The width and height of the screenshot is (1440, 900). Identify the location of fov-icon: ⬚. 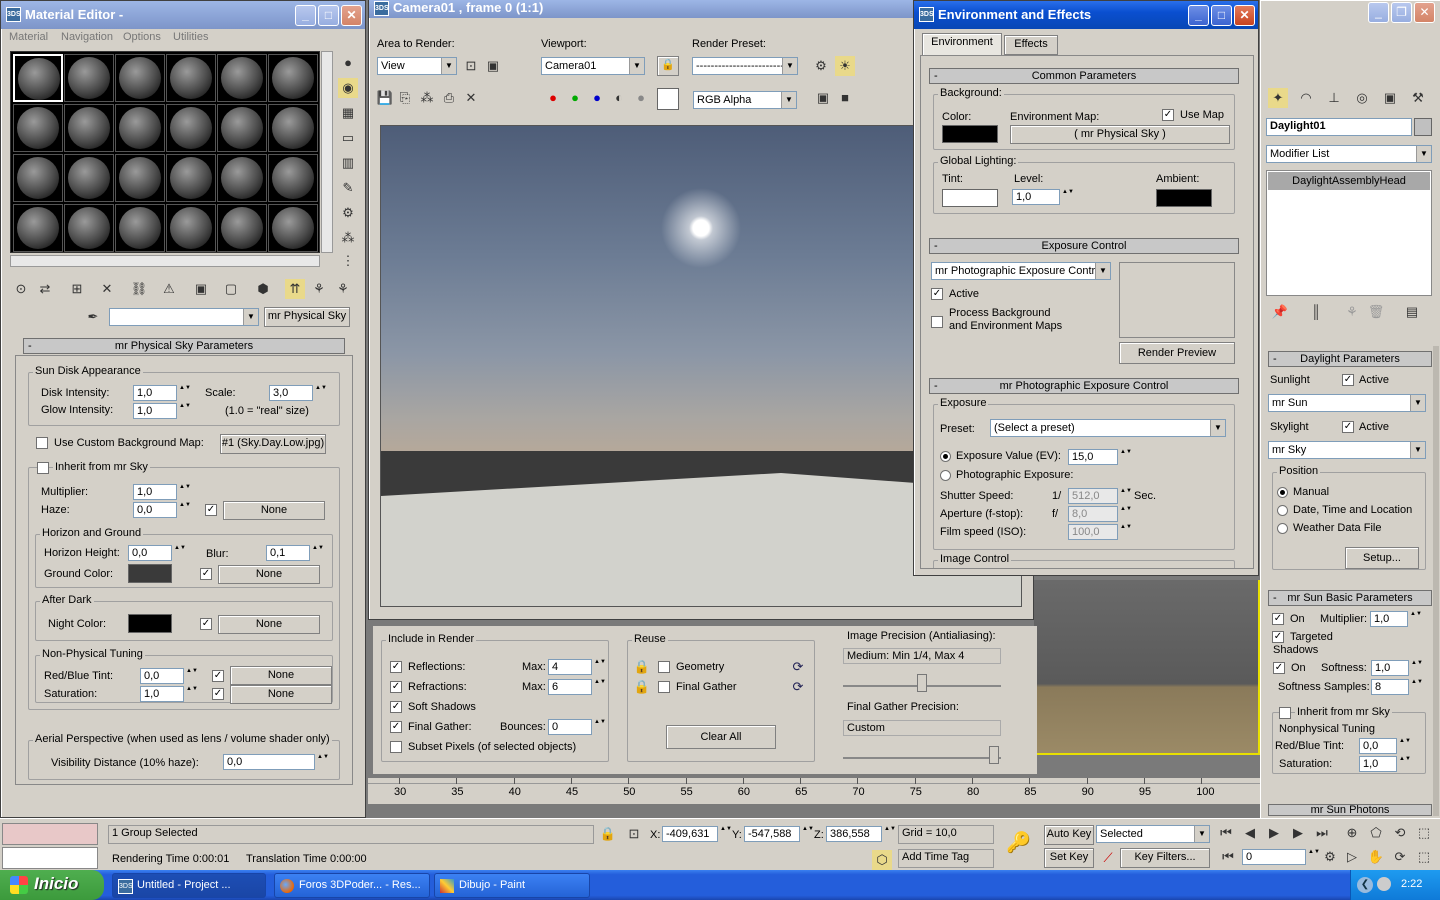
(1424, 857).